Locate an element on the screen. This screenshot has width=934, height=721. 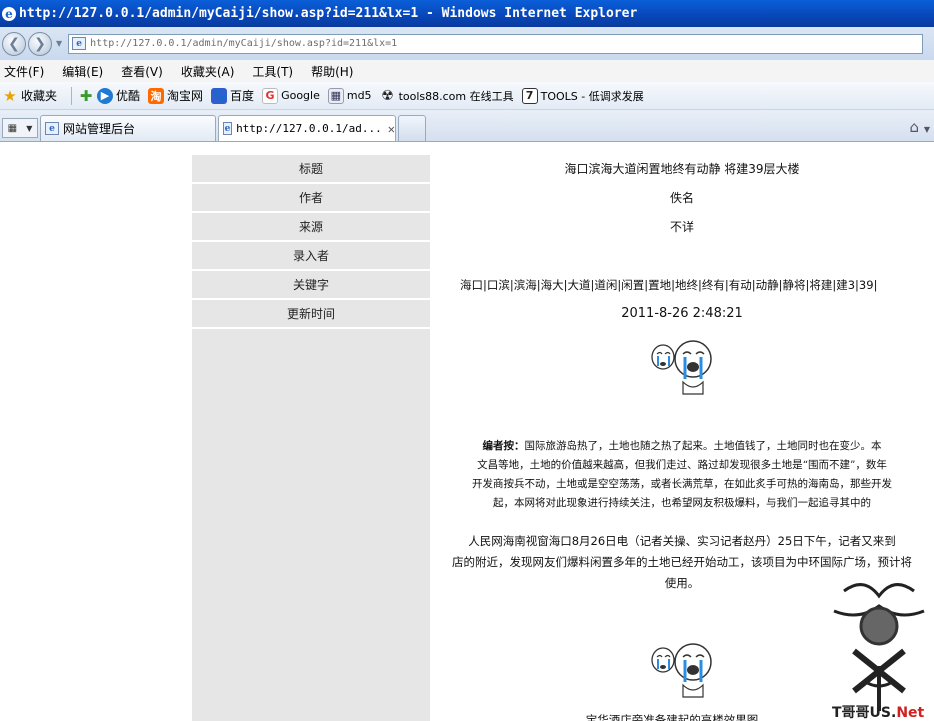
favorite-link-tools: 7 TOOLS - 低调求发展 is located at coordinates (582, 95).